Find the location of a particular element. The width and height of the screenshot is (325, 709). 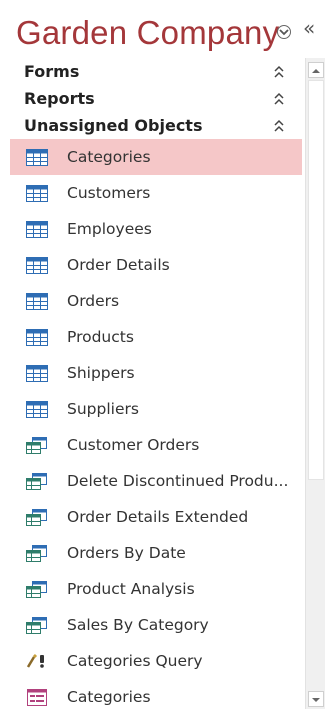

list-item: Suppliers is located at coordinates (152, 409).